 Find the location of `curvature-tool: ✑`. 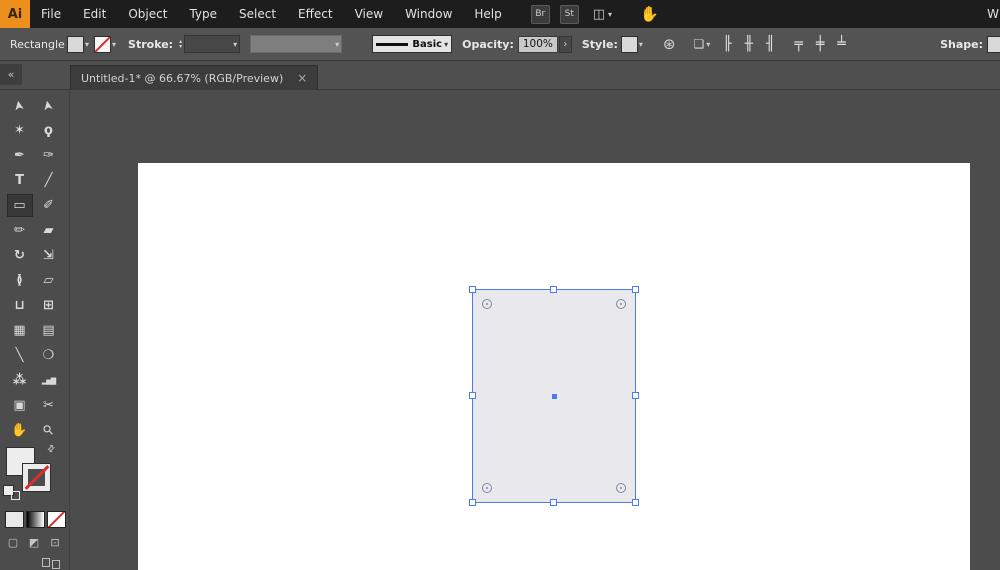

curvature-tool: ✑ is located at coordinates (49, 155).